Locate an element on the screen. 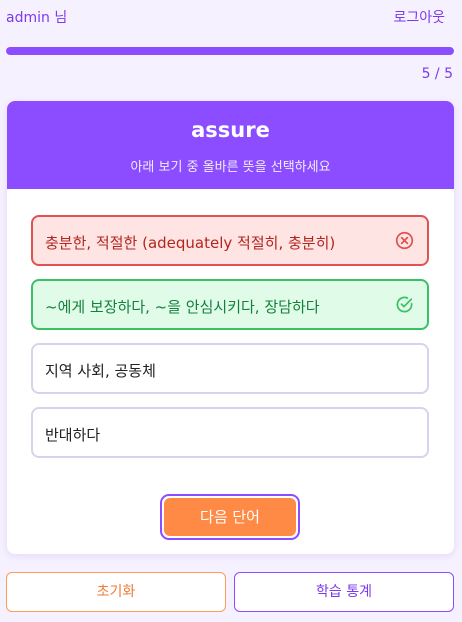 Image resolution: width=462 pixels, height=622 pixels. progress-counter: 5 / 5 is located at coordinates (437, 74).